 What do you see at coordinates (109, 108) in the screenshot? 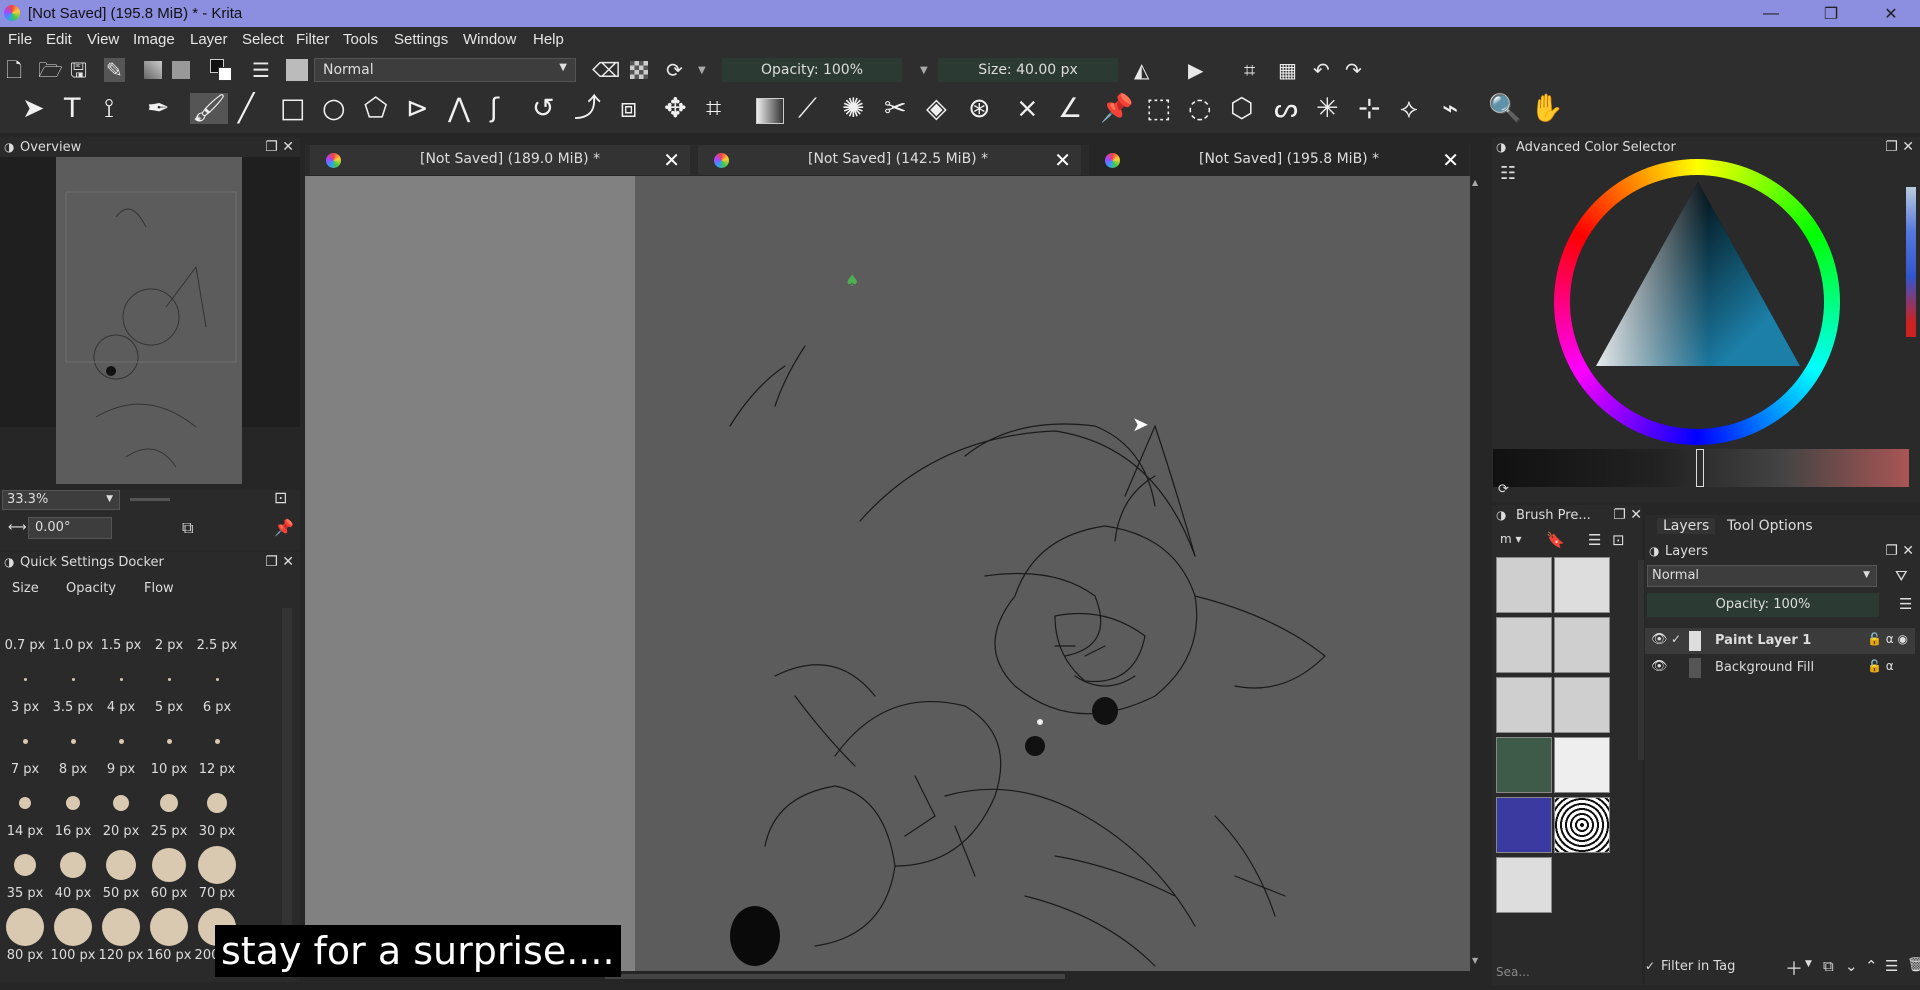
I see `edit-shapes-icon: ⟟` at bounding box center [109, 108].